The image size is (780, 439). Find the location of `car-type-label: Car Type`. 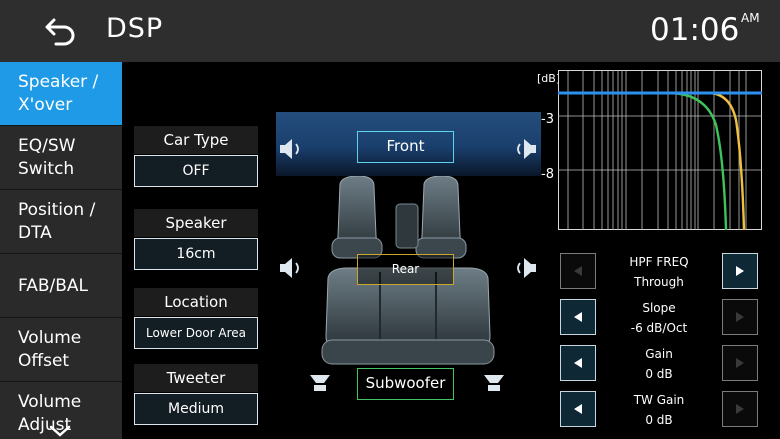

car-type-label: Car Type is located at coordinates (196, 140).